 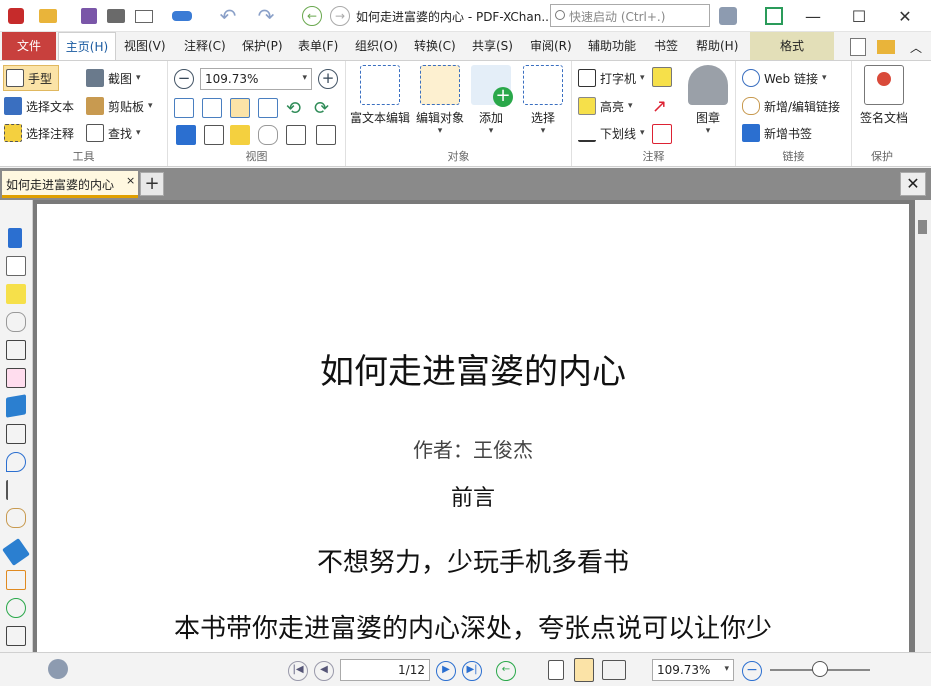 What do you see at coordinates (144, 16) in the screenshot?
I see `email-icon` at bounding box center [144, 16].